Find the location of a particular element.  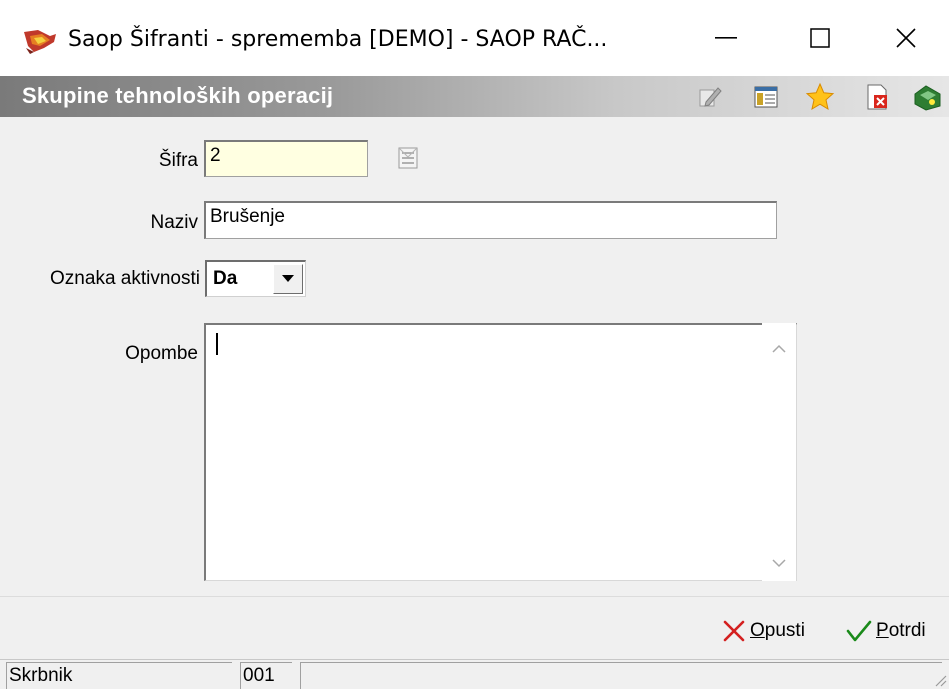

naziv-label: Naziv is located at coordinates (174, 222).